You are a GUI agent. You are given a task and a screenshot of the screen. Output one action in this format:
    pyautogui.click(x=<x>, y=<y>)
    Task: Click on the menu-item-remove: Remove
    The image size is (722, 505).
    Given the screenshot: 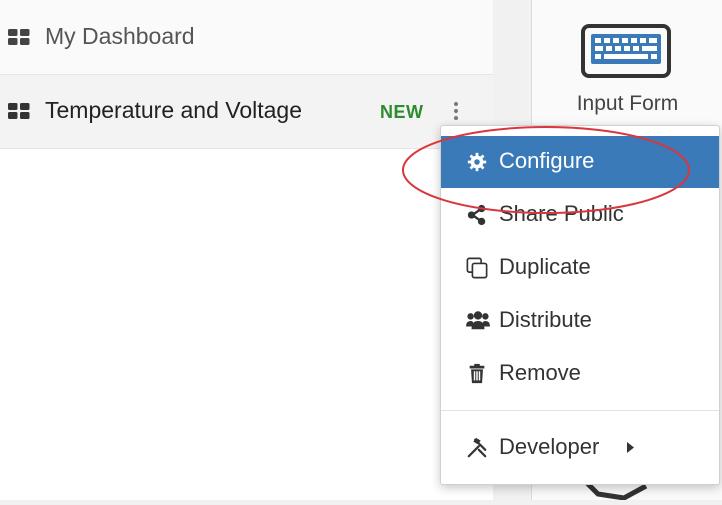 What is the action you would take?
    pyautogui.click(x=580, y=374)
    